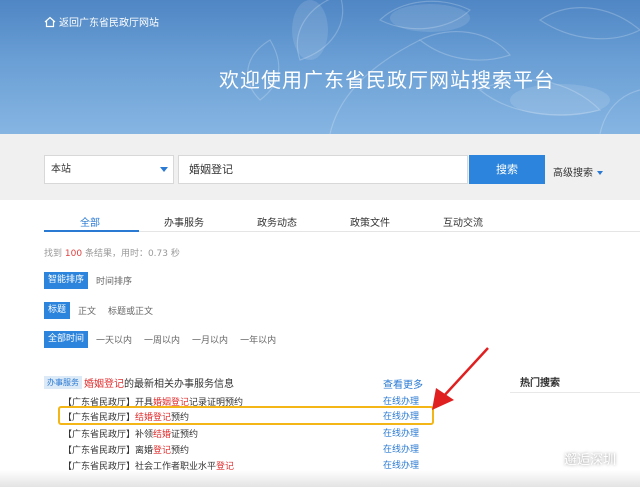  What do you see at coordinates (90, 221) in the screenshot?
I see `tab-all: 全部` at bounding box center [90, 221].